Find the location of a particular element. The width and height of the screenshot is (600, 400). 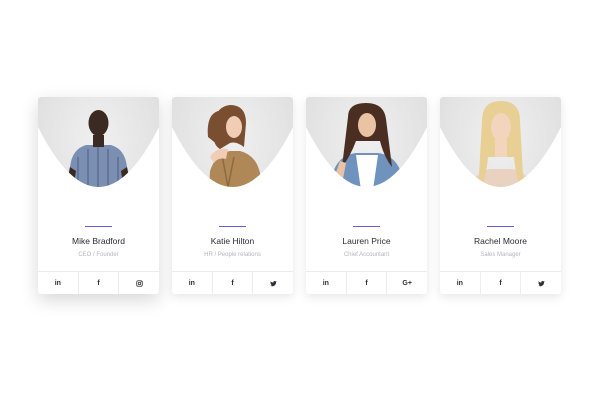

google-plus-icon: G+ is located at coordinates (407, 283).